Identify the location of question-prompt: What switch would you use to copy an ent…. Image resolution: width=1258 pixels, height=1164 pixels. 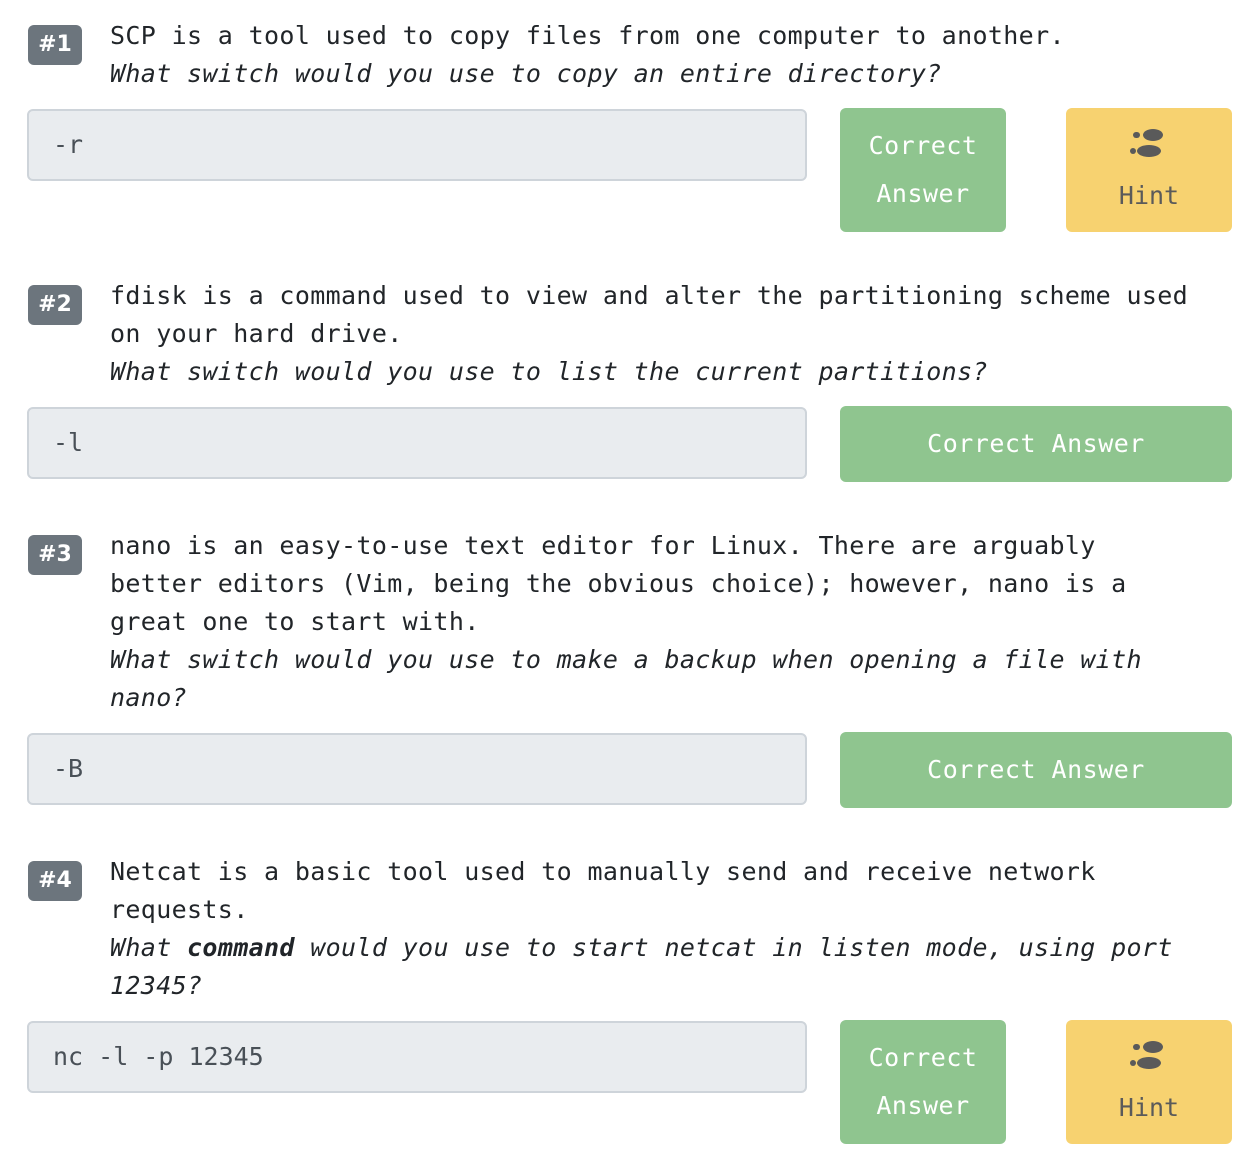
(526, 73).